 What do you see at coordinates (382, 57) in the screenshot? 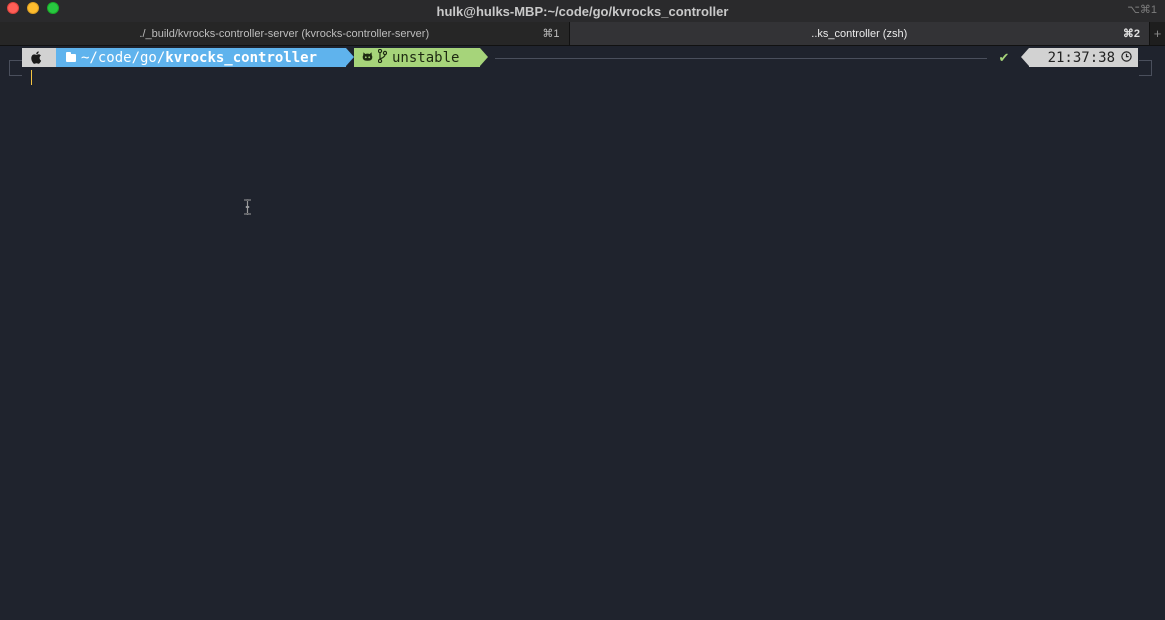
I see `git-branch-icon` at bounding box center [382, 57].